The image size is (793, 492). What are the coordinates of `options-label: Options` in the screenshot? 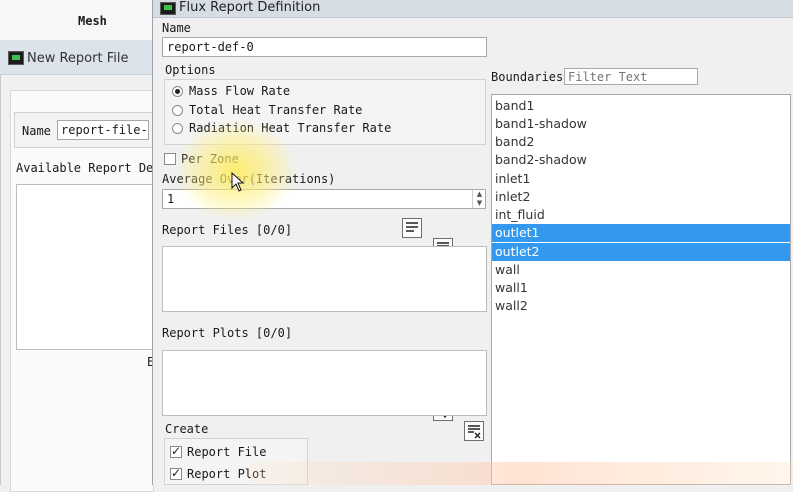 It's located at (190, 70).